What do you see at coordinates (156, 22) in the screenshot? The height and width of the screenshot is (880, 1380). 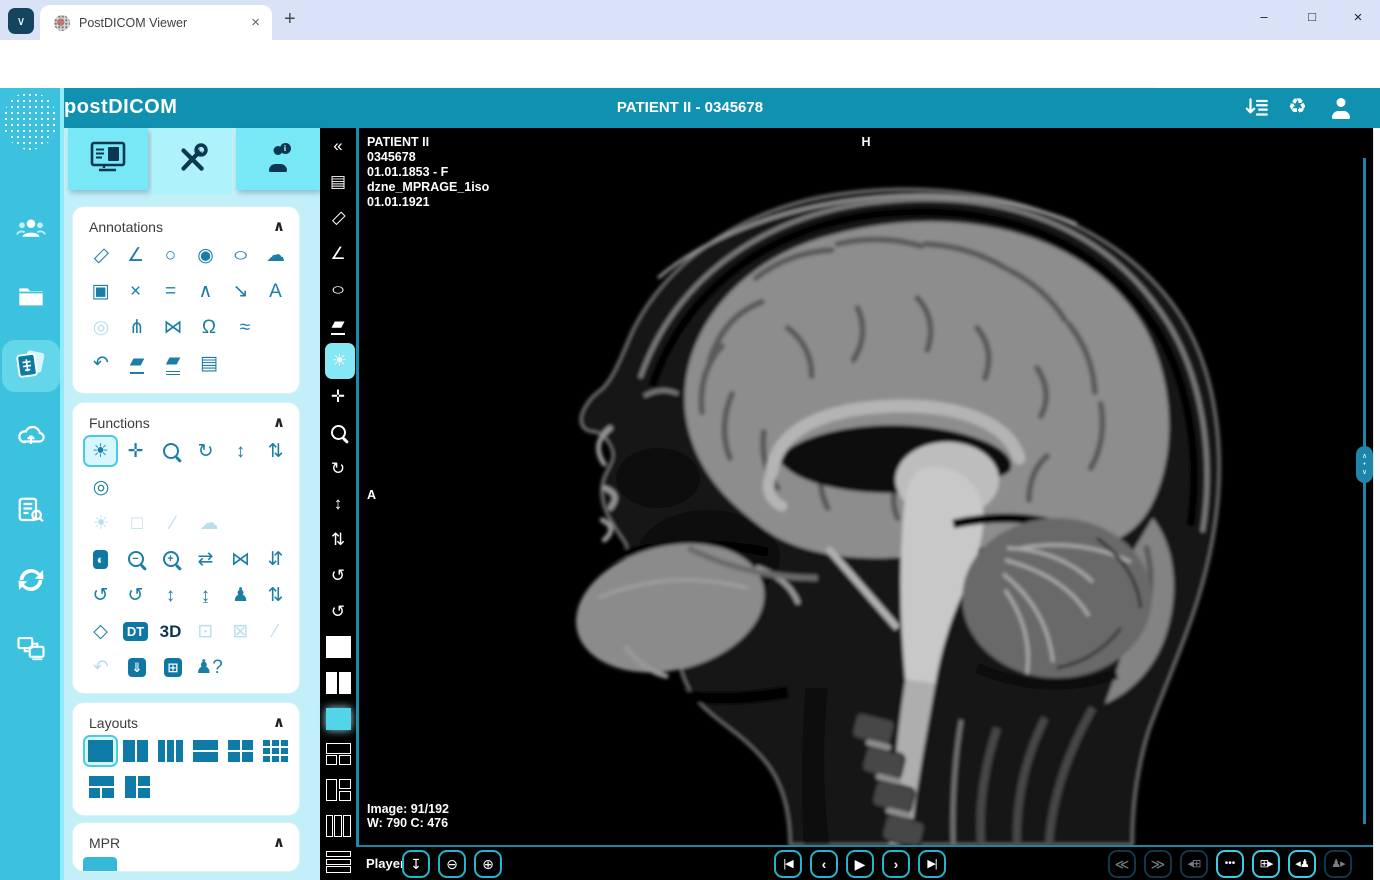 I see `browser-tab: PostDICOM Viewer ×` at bounding box center [156, 22].